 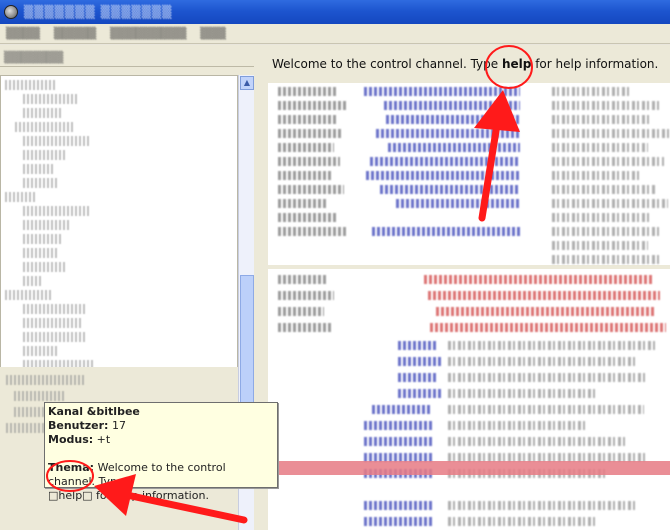 What do you see at coordinates (127, 58) in the screenshot?
I see `tree-header: ▒▒▒▒▒▒▒` at bounding box center [127, 58].